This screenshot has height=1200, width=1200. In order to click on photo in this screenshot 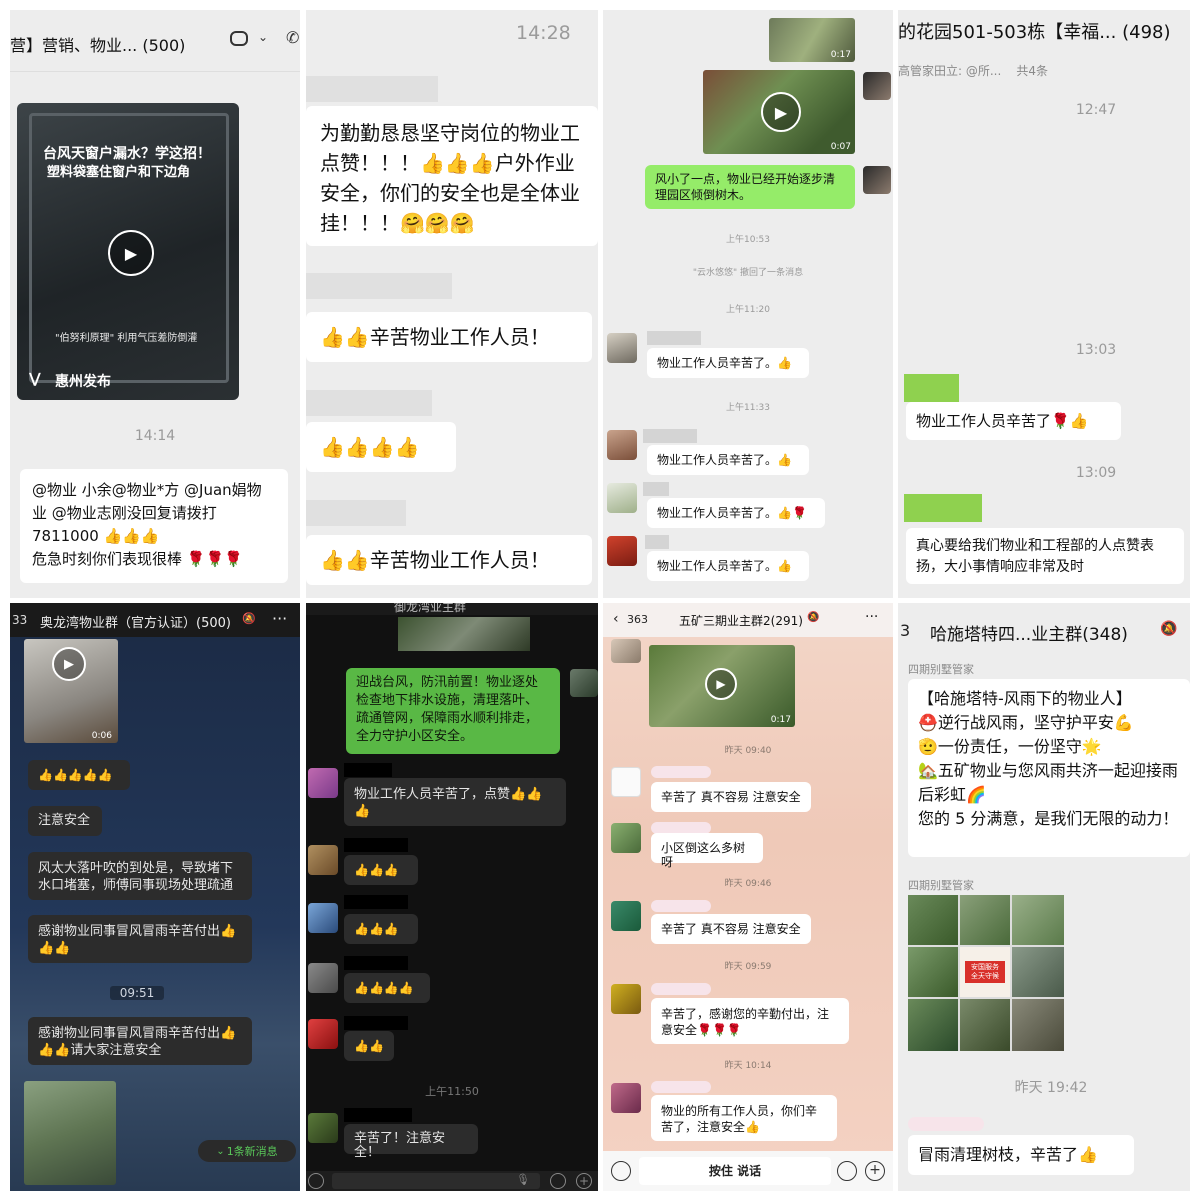, I will do `click(985, 1025)`.